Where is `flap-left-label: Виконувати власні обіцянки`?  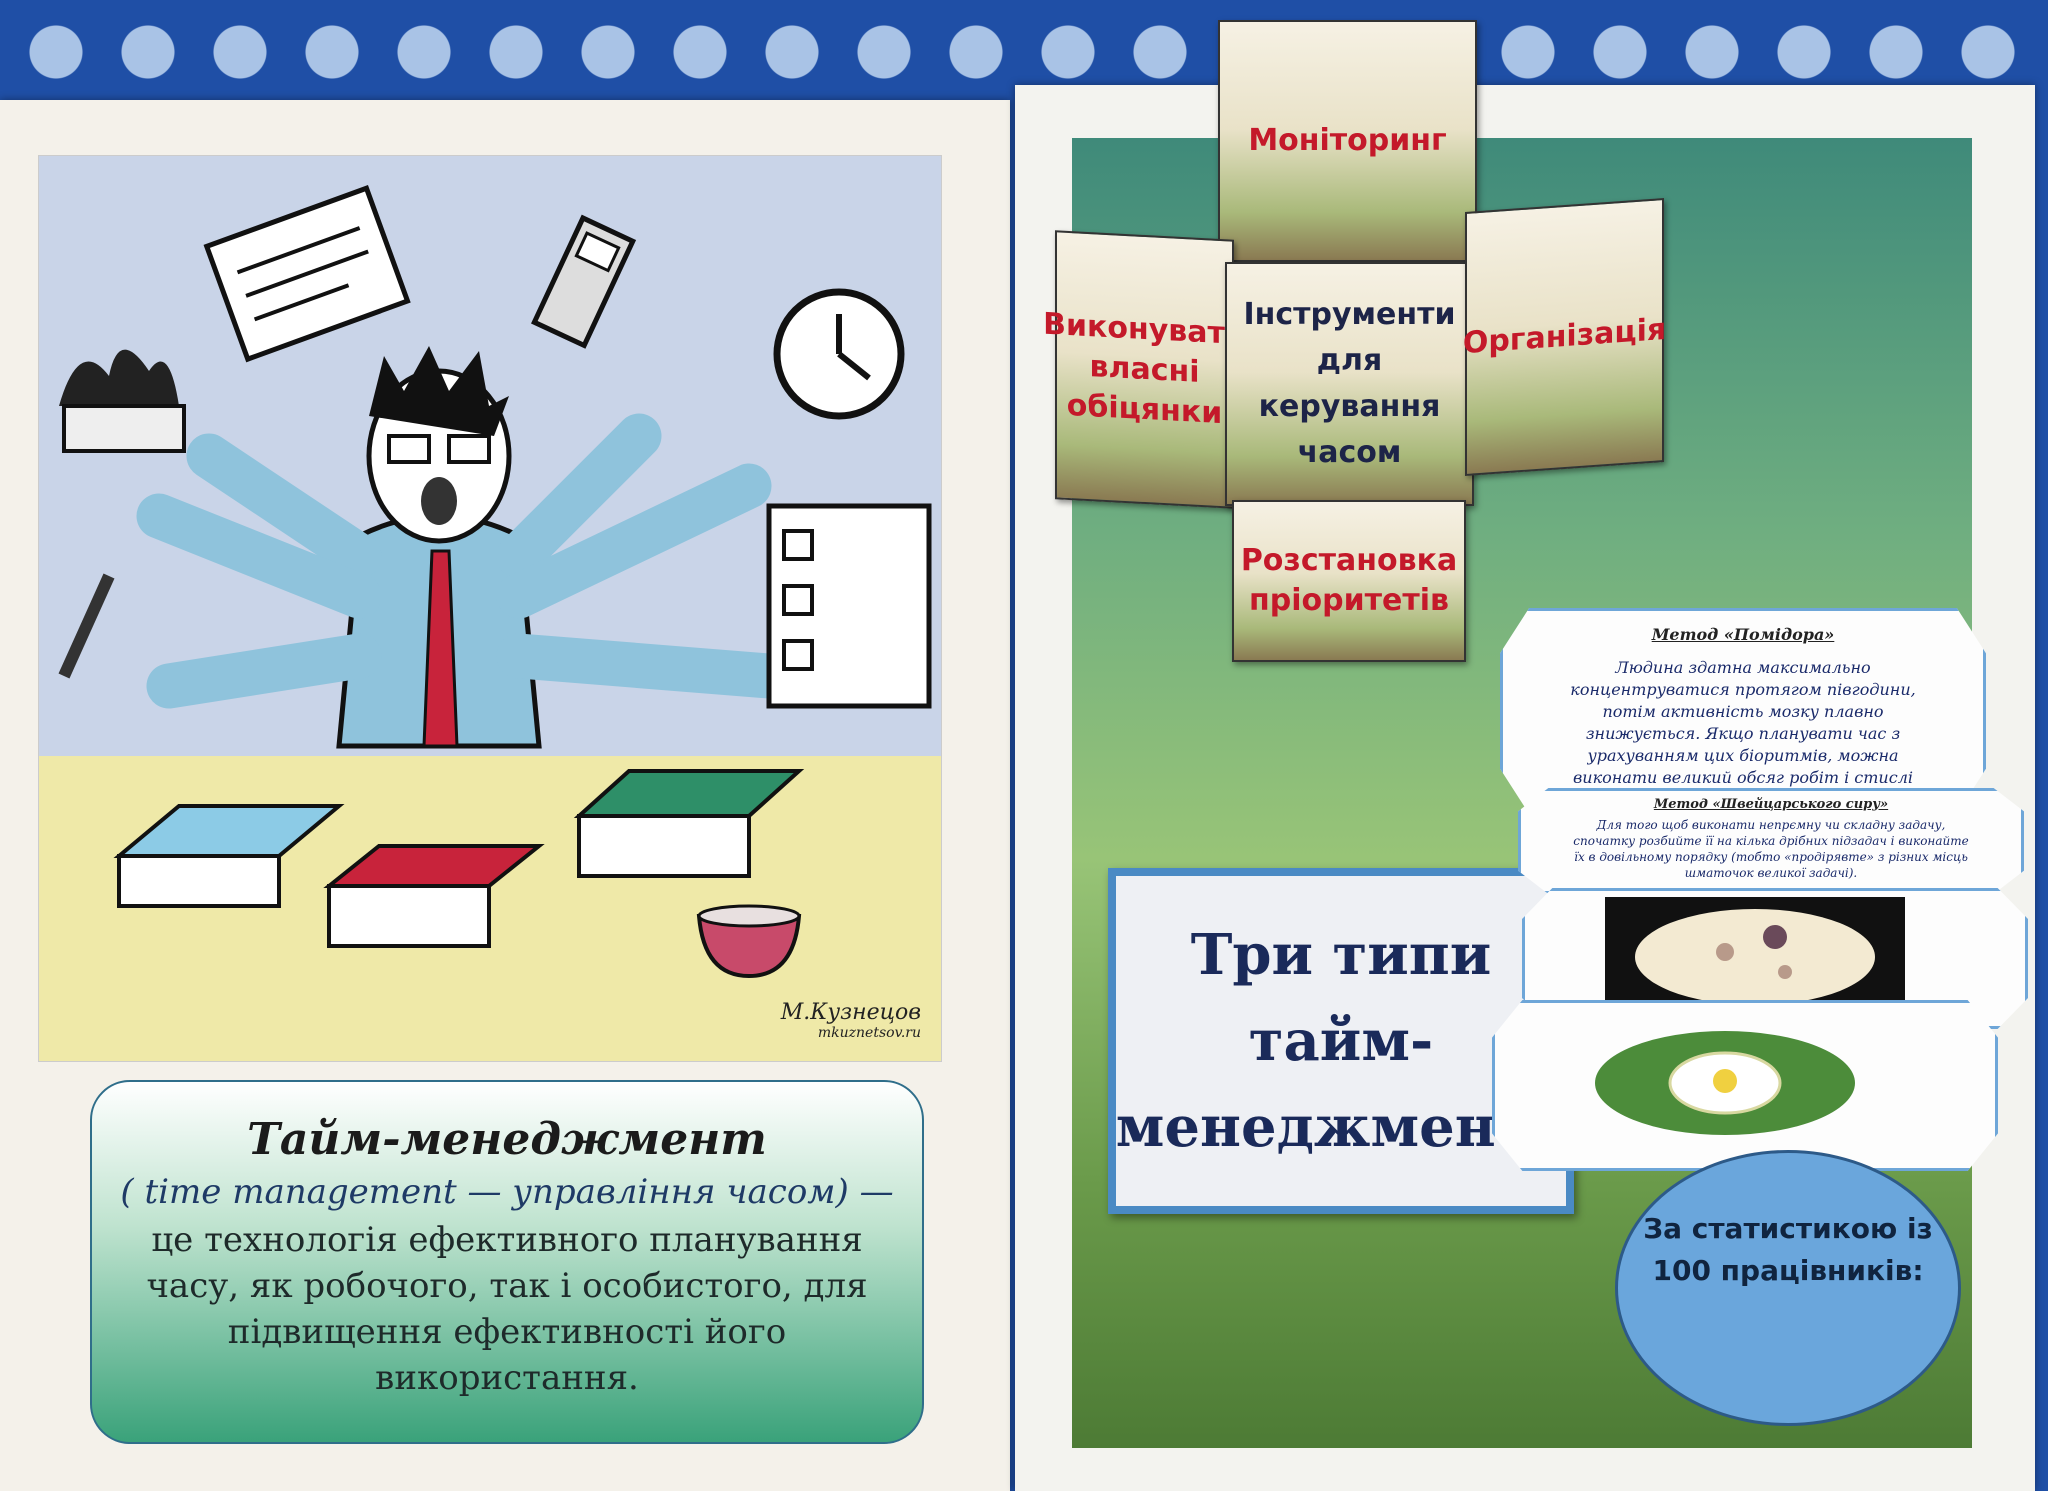 flap-left-label: Виконувати власні обіцянки is located at coordinates (1144, 368).